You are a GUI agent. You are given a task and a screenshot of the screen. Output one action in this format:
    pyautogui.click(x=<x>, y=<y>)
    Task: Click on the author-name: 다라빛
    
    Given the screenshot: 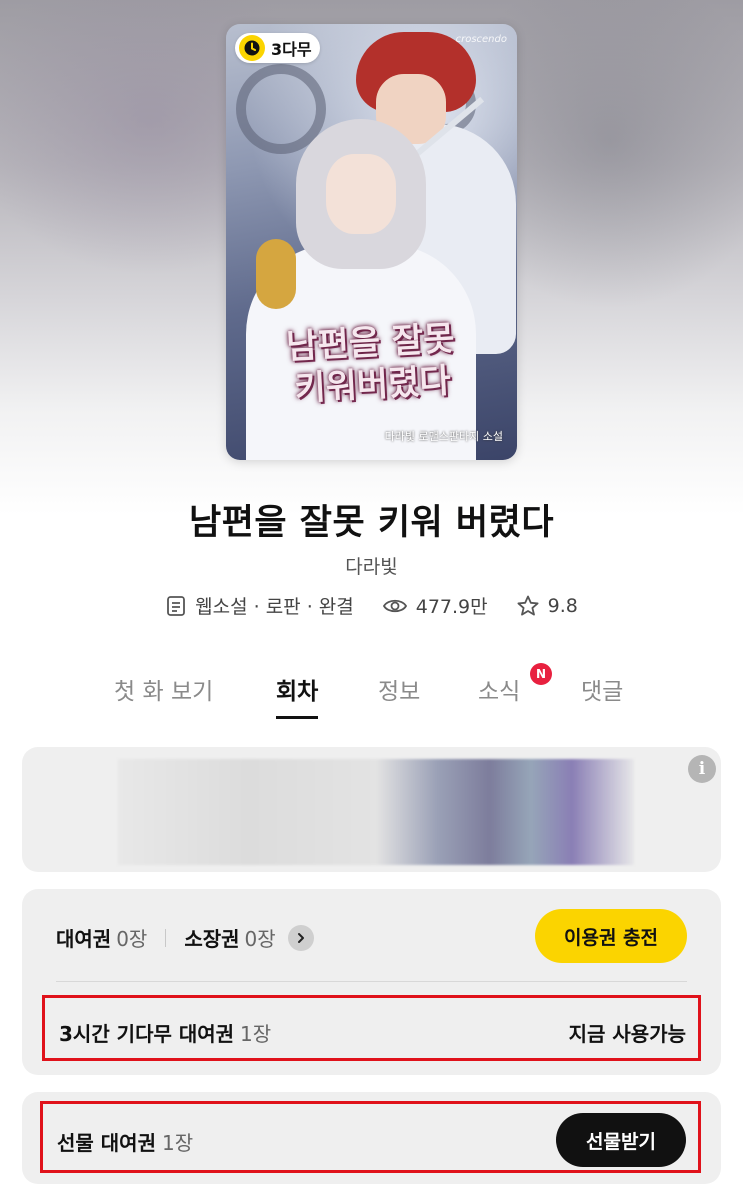 What is the action you would take?
    pyautogui.click(x=371, y=565)
    